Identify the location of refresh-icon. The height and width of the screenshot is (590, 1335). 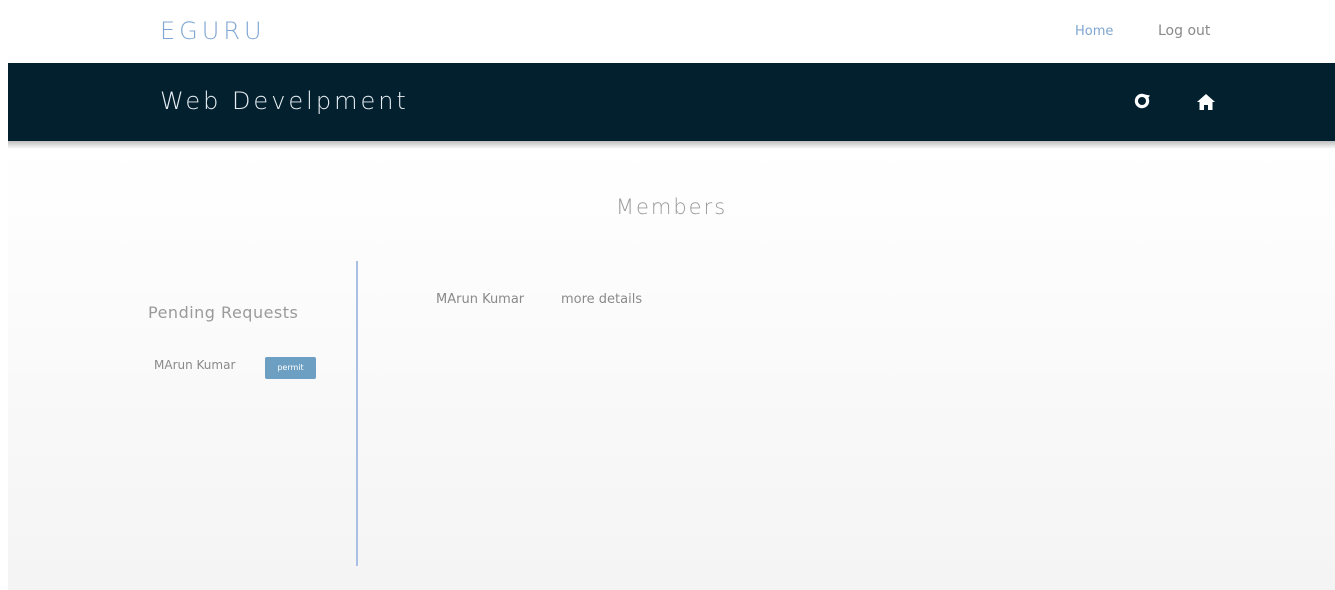
(1142, 101).